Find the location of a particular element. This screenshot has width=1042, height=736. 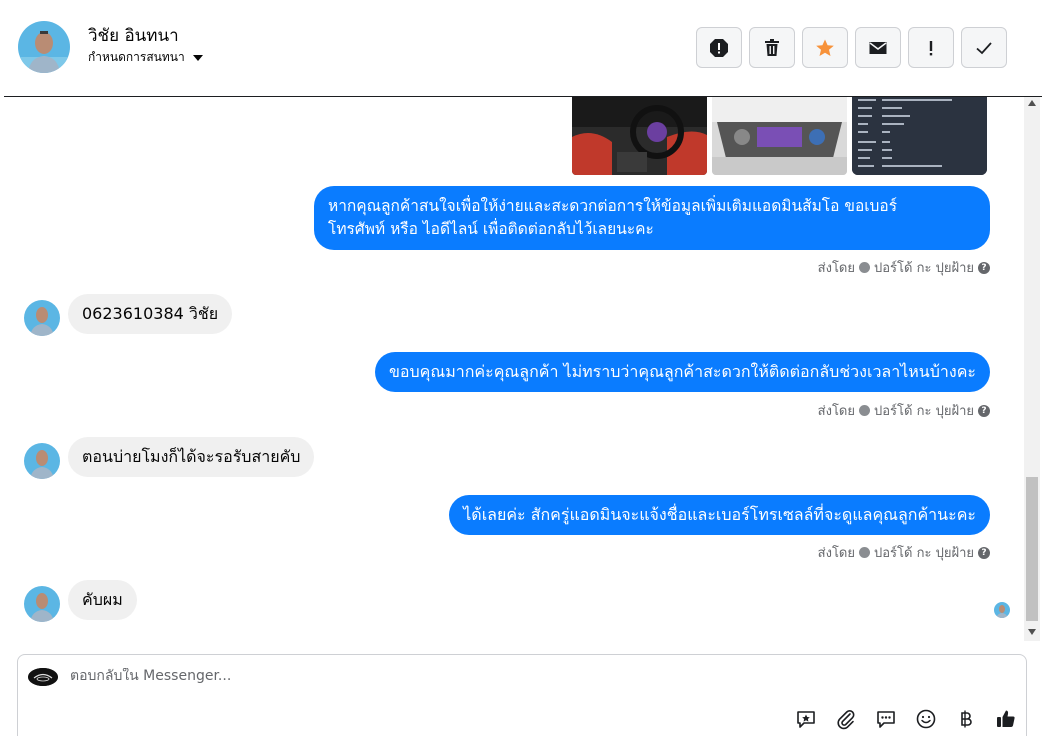

page-logo is located at coordinates (43, 677).